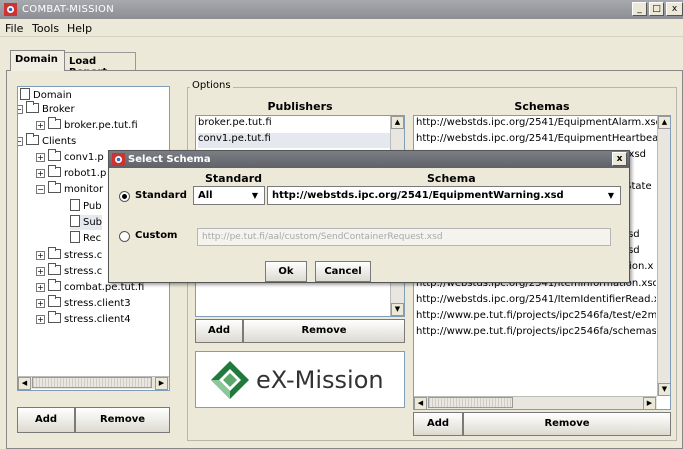 The image size is (683, 449). I want to click on tree-node-broker-host: + broker.pe.tut.fi, so click(87, 125).